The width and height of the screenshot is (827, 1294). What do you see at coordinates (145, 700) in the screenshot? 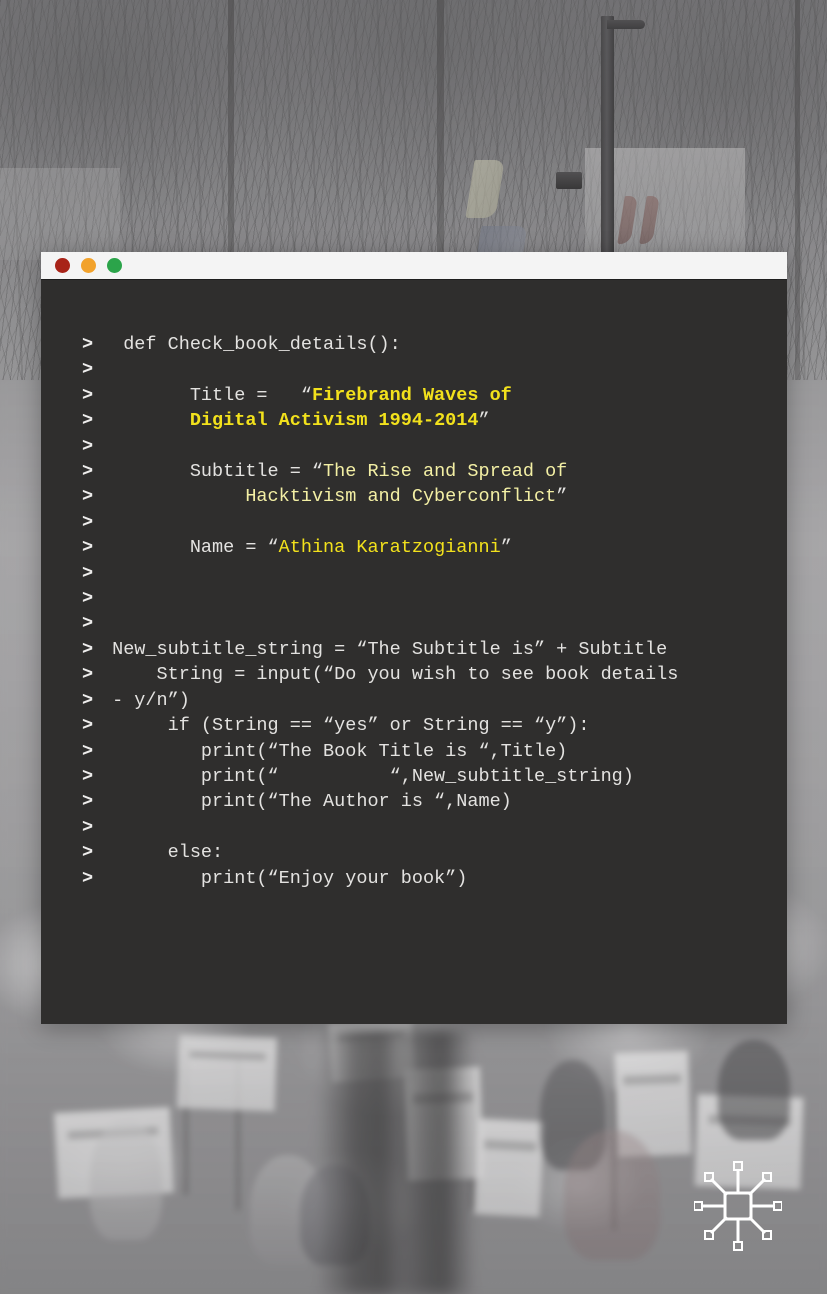
I see `code-token-plain: - y/n”)` at bounding box center [145, 700].